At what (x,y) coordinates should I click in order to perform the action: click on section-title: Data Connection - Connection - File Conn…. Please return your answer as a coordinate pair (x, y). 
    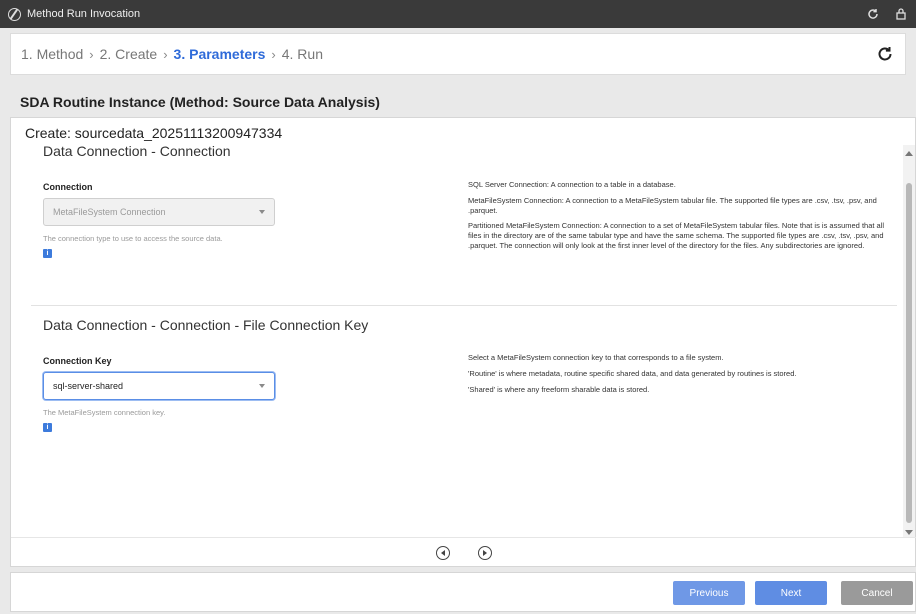
    Looking at the image, I should click on (206, 325).